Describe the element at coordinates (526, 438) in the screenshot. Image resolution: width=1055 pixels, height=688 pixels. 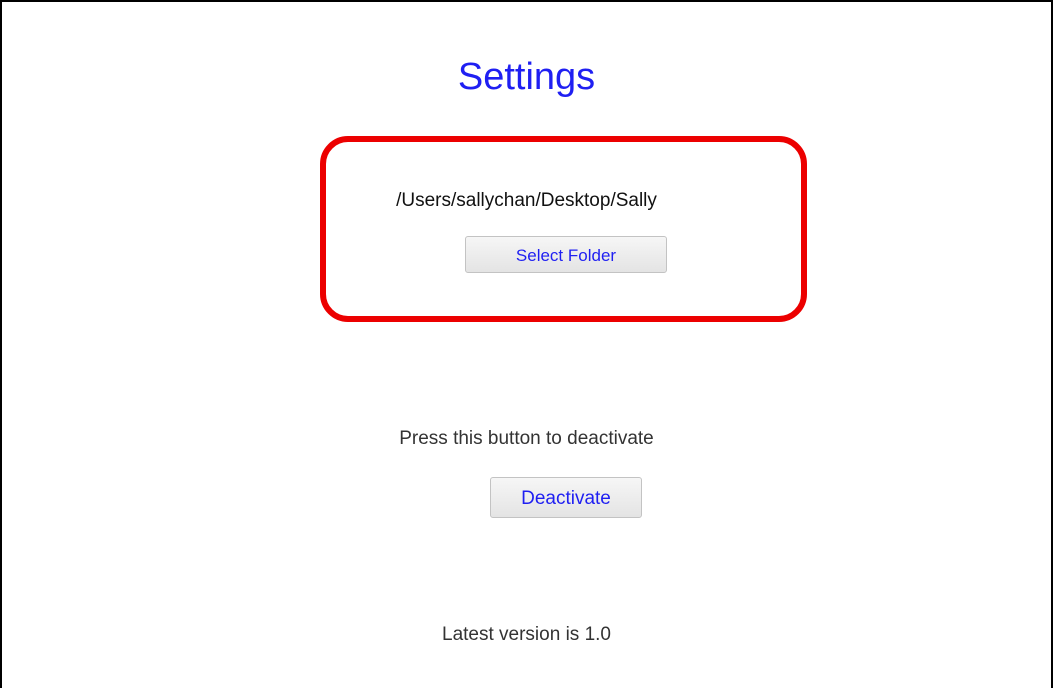
I see `deactivate-prompt-text: Press this button to deactivate` at that location.